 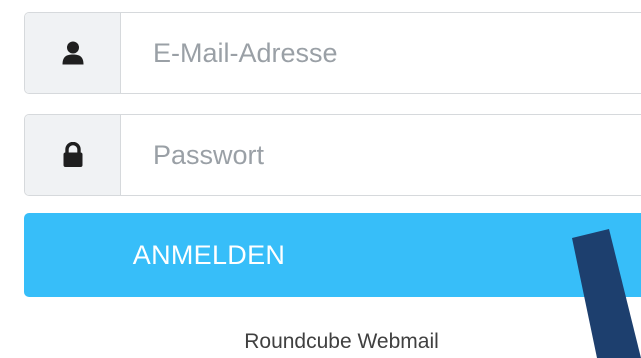 I want to click on marker-stroke-shape, so click(x=606, y=293).